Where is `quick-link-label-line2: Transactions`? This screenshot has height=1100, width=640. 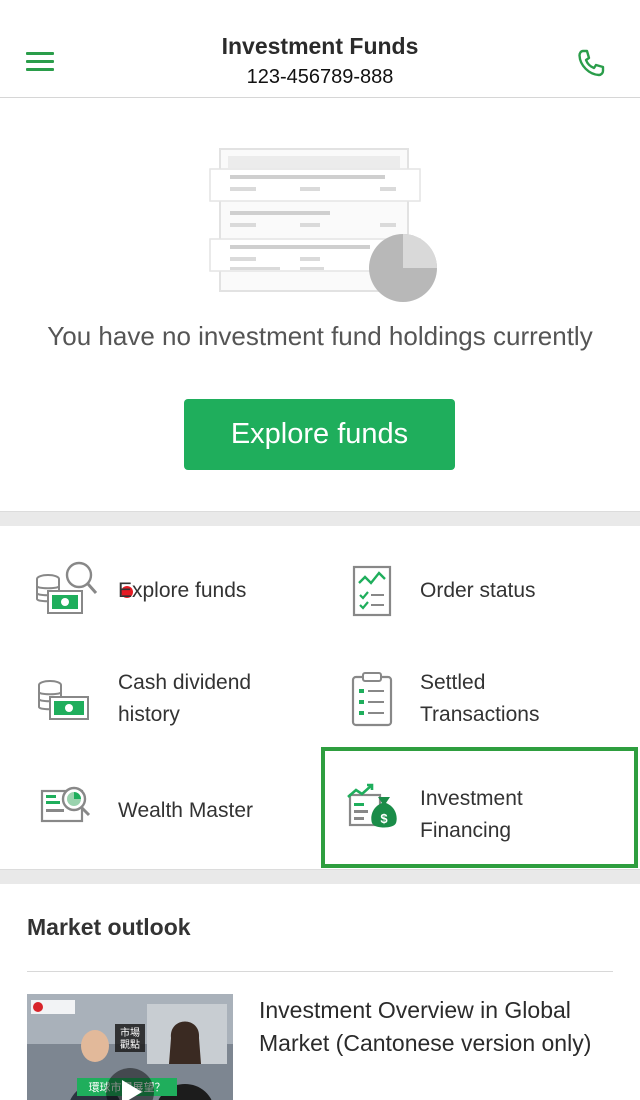 quick-link-label-line2: Transactions is located at coordinates (480, 714).